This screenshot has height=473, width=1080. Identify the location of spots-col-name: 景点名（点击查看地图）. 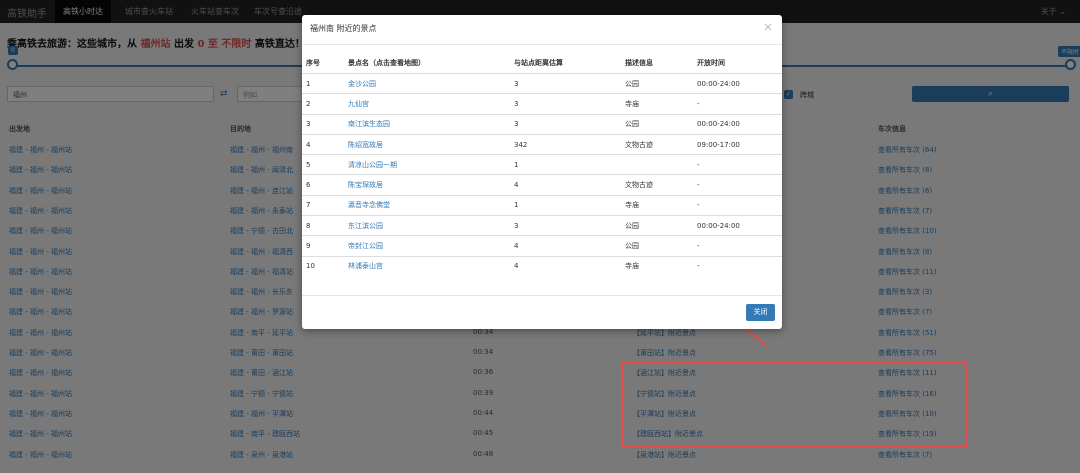
(427, 63).